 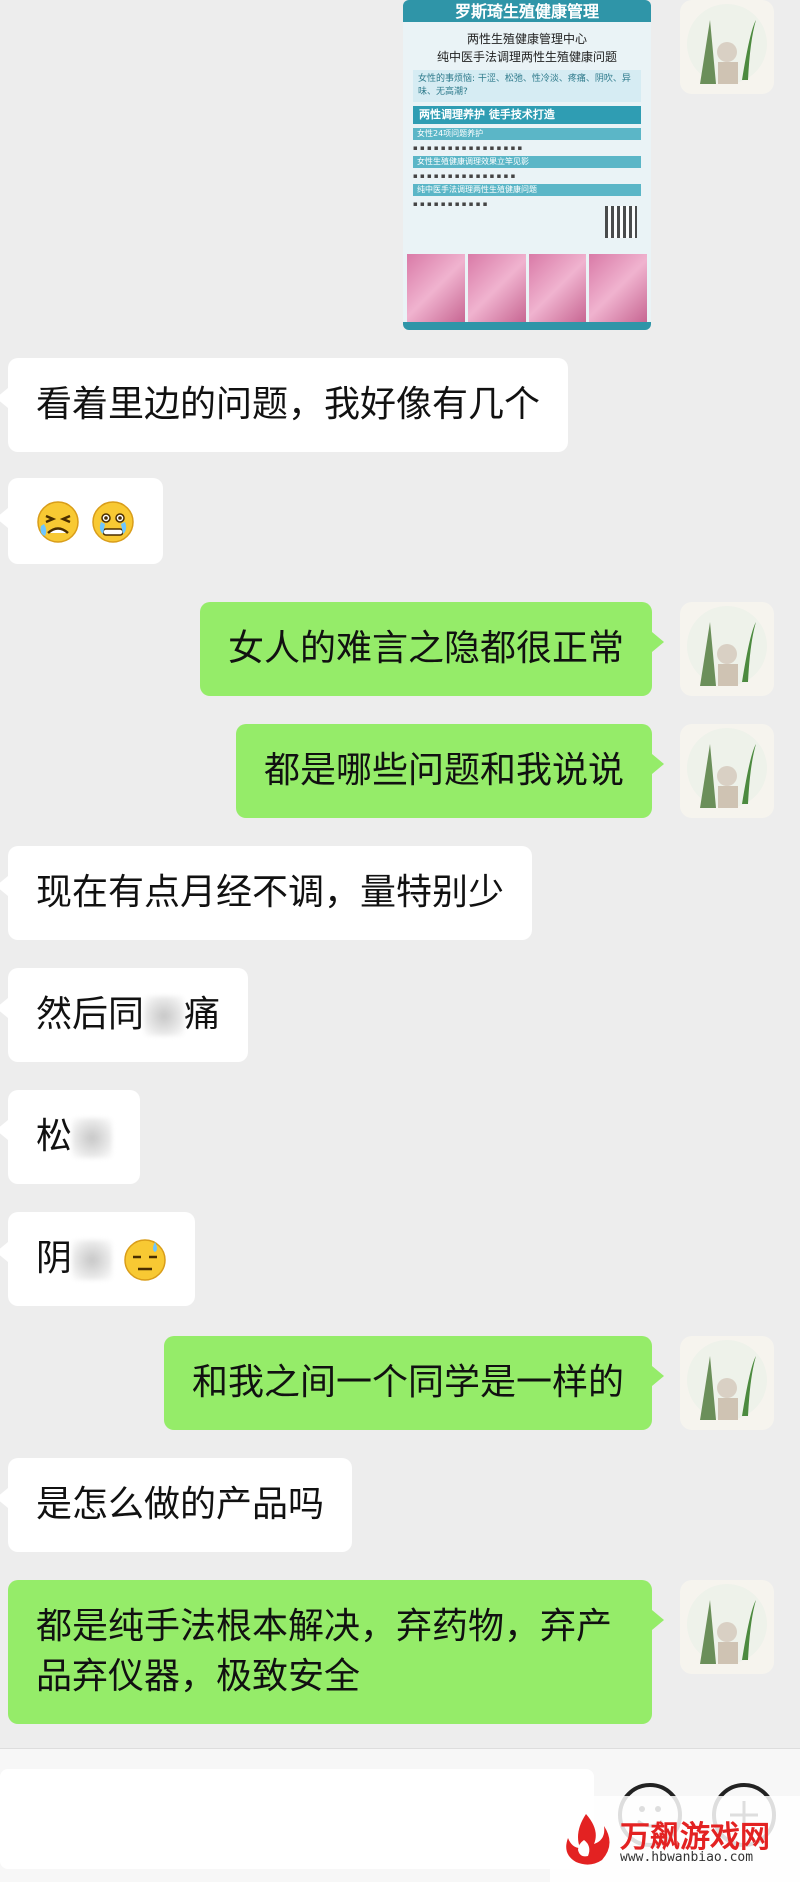 I want to click on message-bubble-outgoing: 都是纯手法根本解决，弃药物，弃产品弃仪器，极致安全, so click(x=336, y=1652).